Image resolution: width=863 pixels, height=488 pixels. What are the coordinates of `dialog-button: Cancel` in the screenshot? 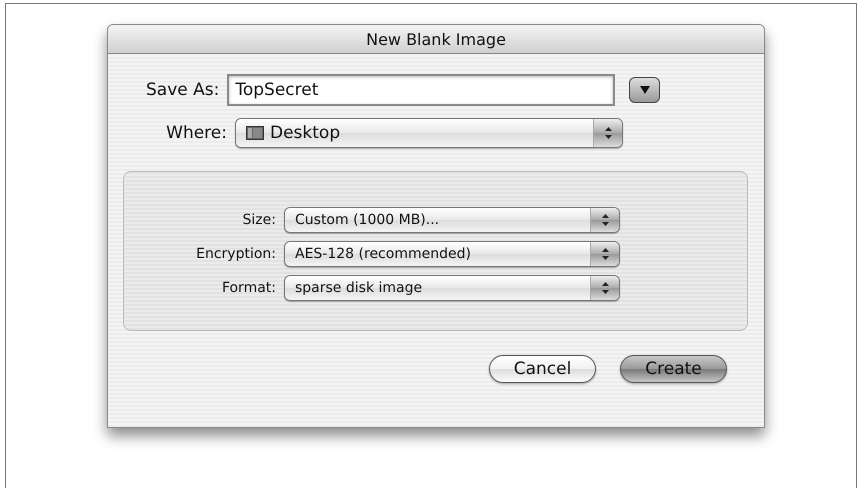 It's located at (542, 369).